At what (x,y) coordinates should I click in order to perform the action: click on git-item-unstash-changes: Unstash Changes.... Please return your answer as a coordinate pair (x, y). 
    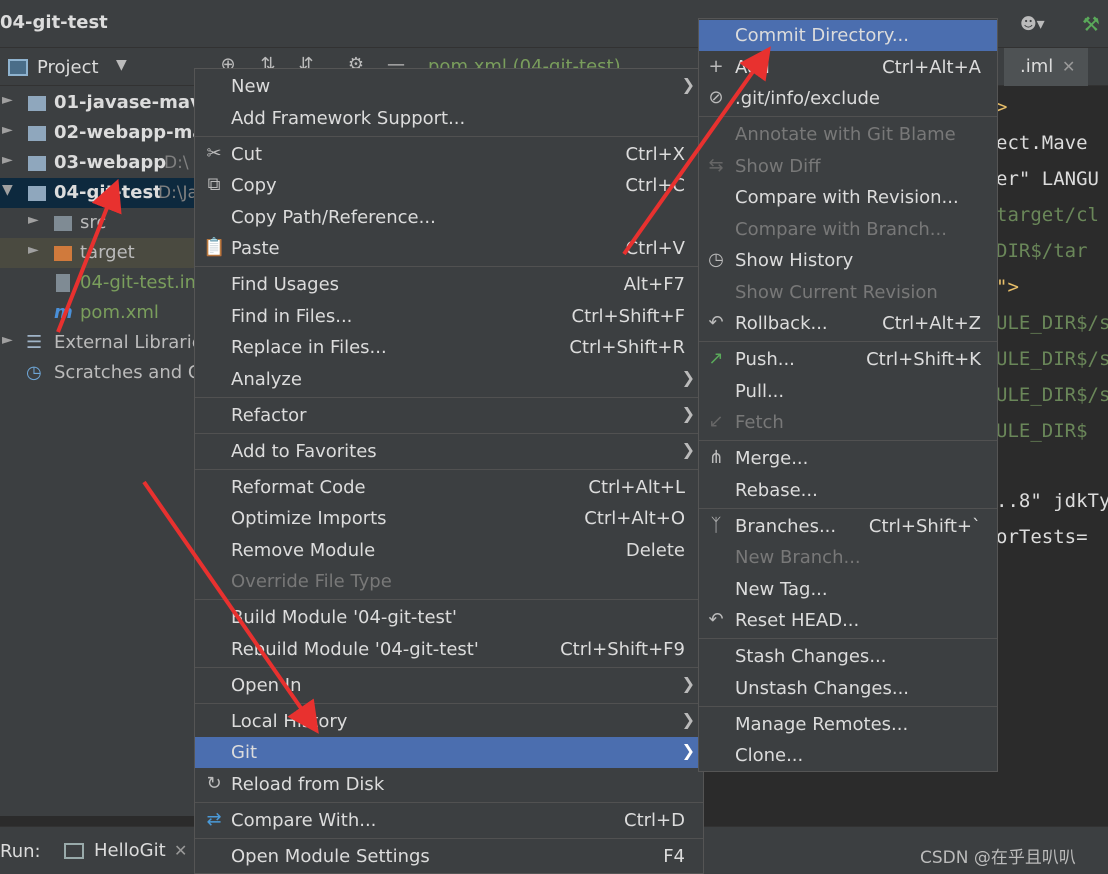
    Looking at the image, I should click on (848, 688).